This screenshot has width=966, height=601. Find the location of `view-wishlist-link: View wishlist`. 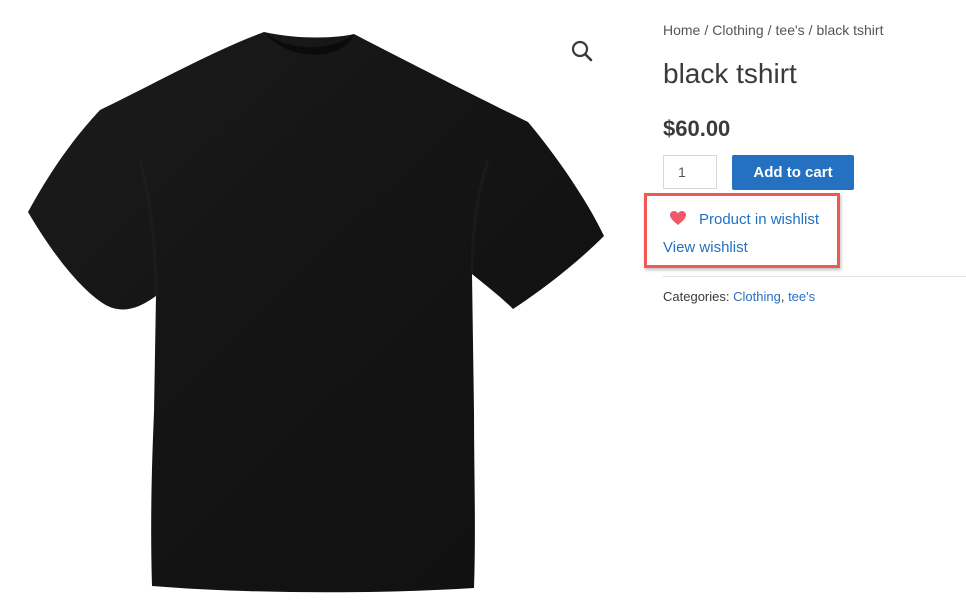

view-wishlist-link: View wishlist is located at coordinates (705, 247).